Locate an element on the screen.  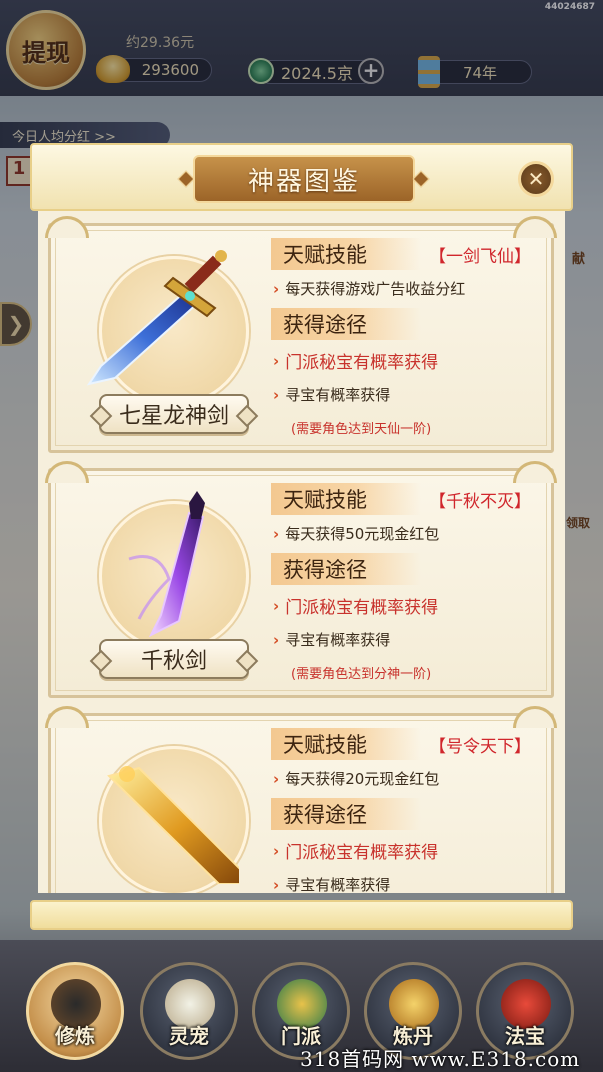
golden-dragon-sword-icon is located at coordinates (173, 825).